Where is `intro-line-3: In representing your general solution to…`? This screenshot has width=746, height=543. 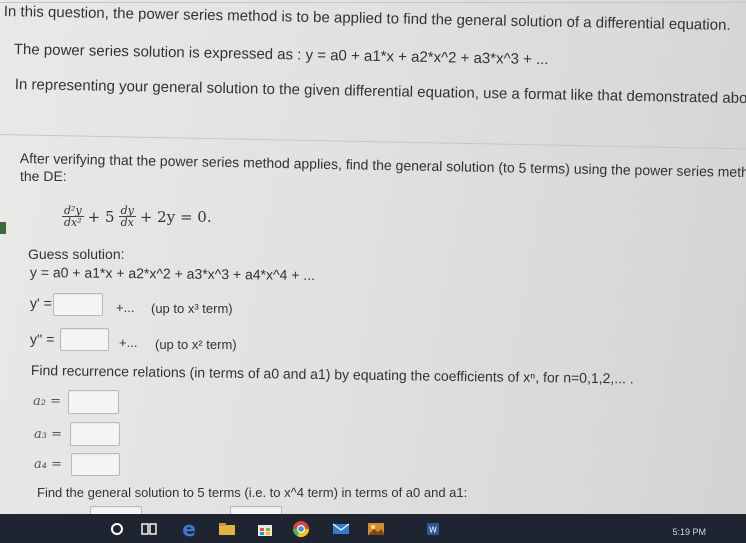
intro-line-3: In representing your general solution to… is located at coordinates (380, 92).